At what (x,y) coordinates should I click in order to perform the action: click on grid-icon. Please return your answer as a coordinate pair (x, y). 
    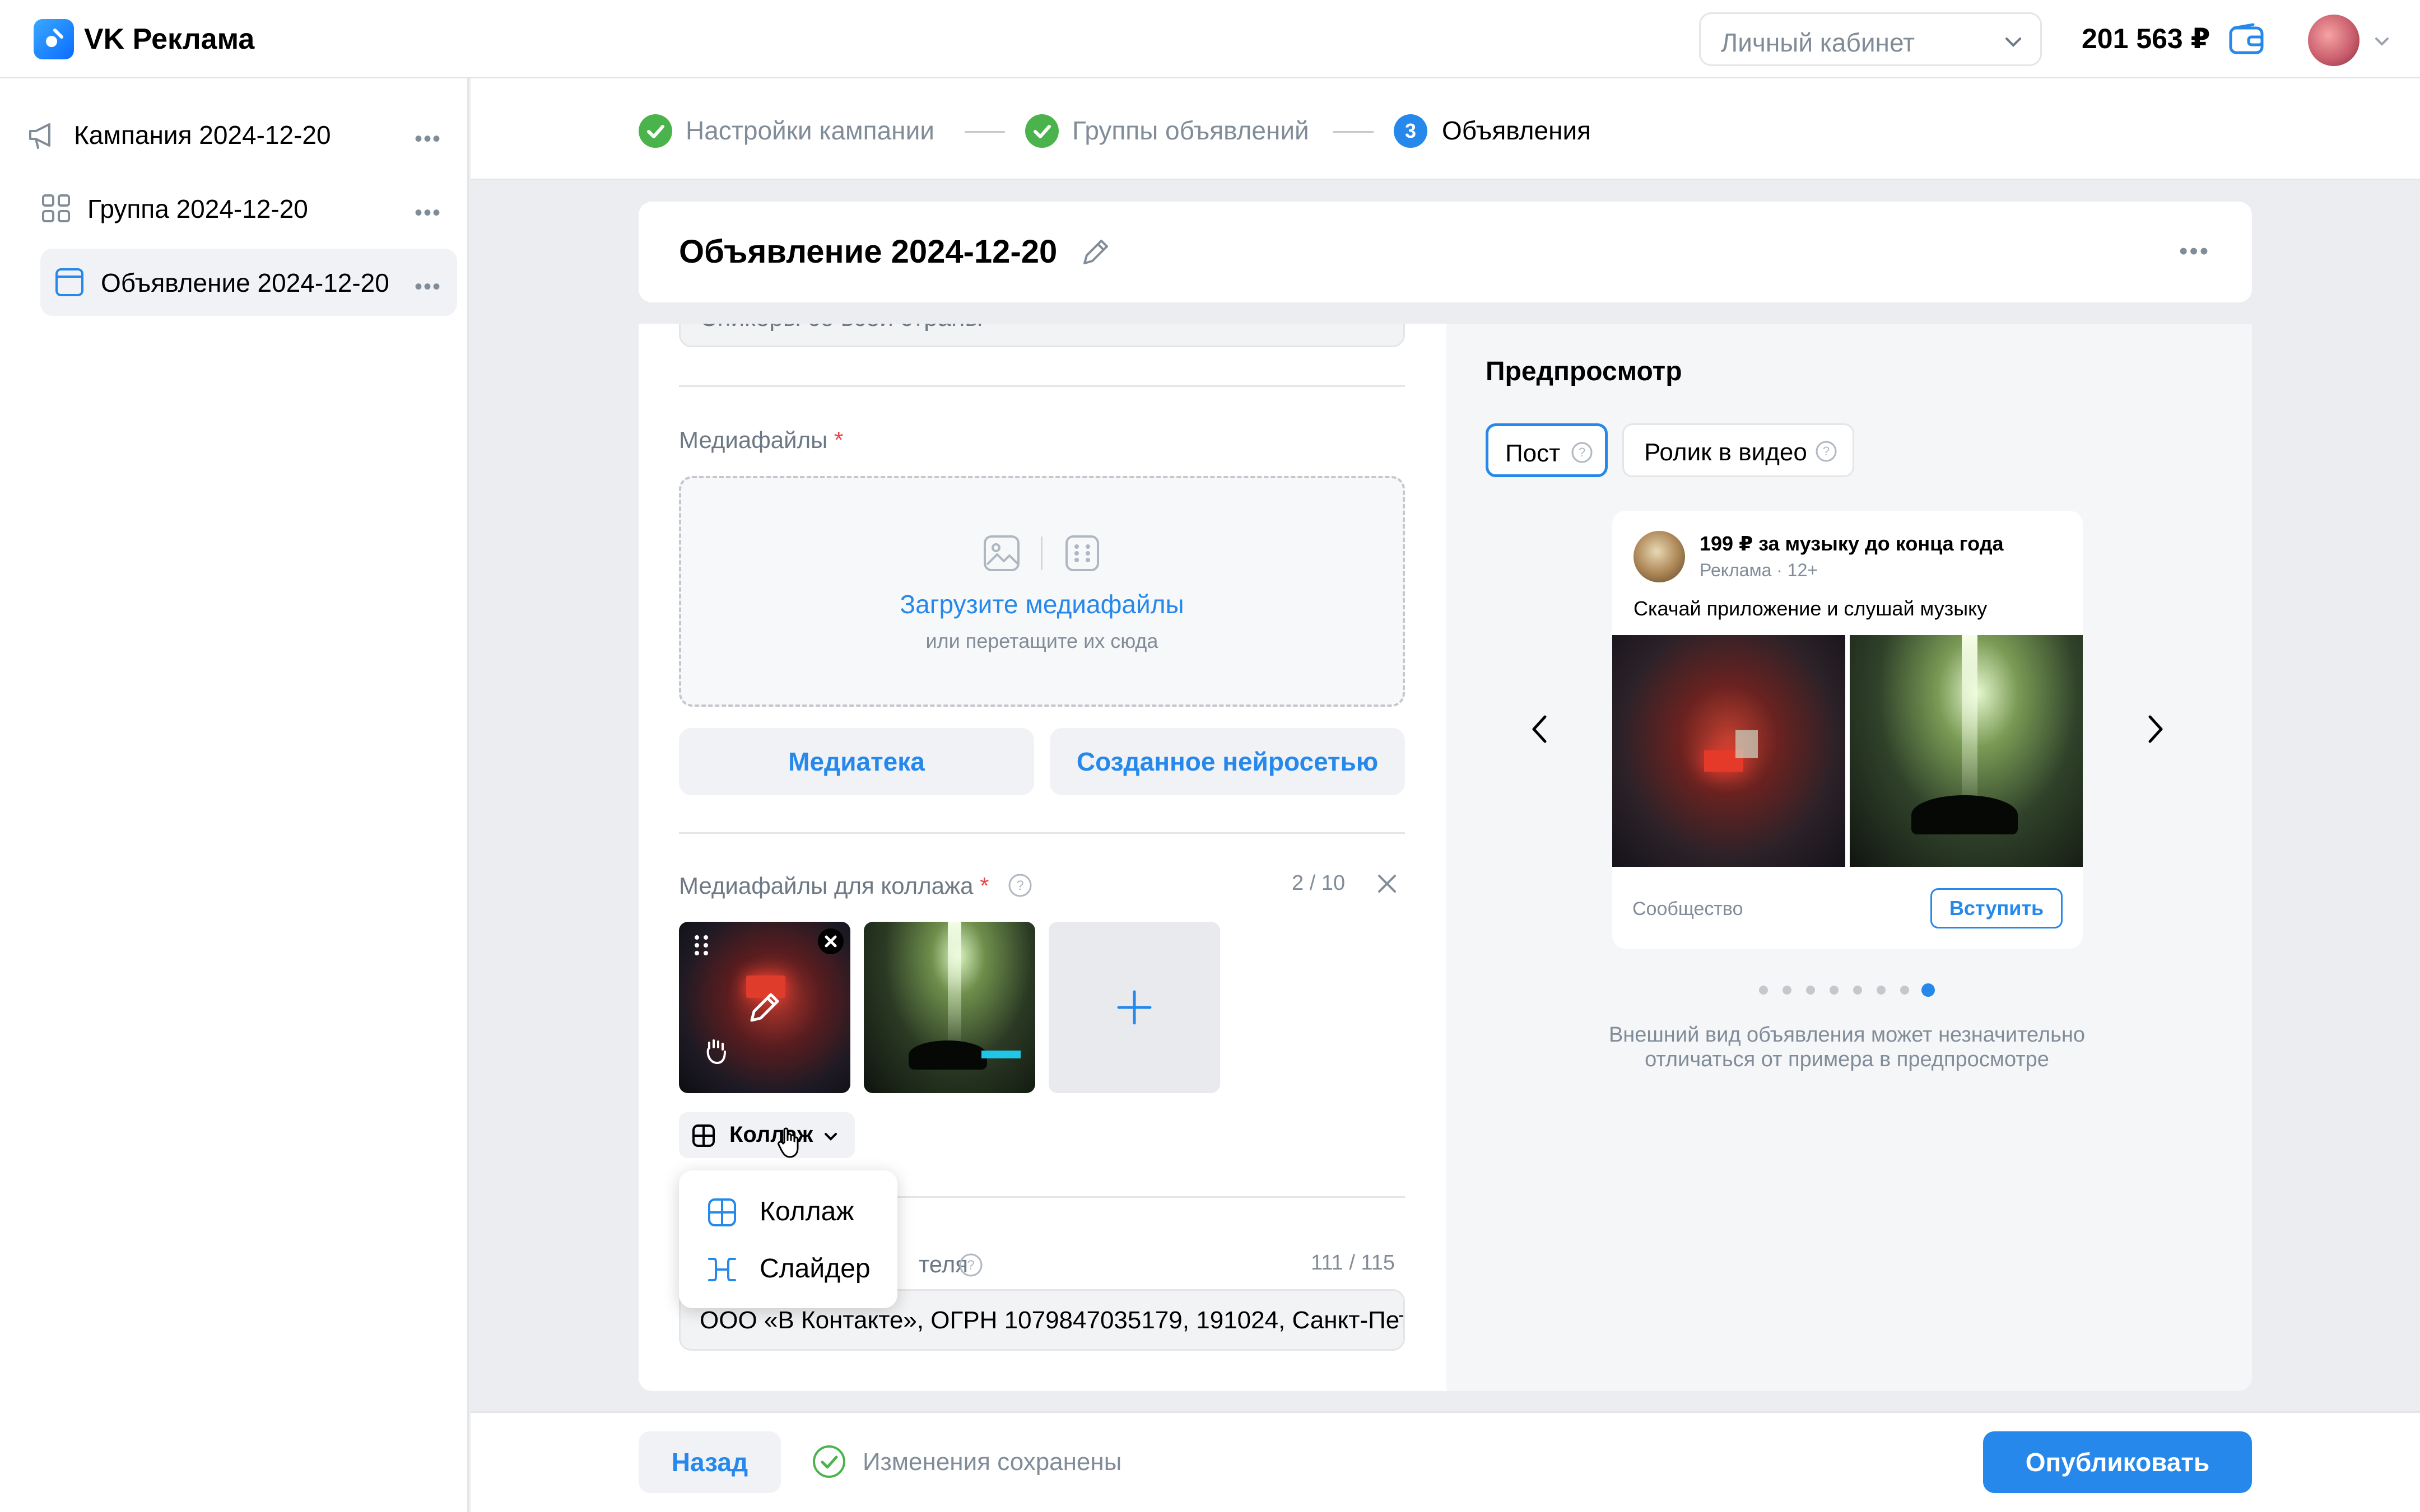
    Looking at the image, I should click on (56, 208).